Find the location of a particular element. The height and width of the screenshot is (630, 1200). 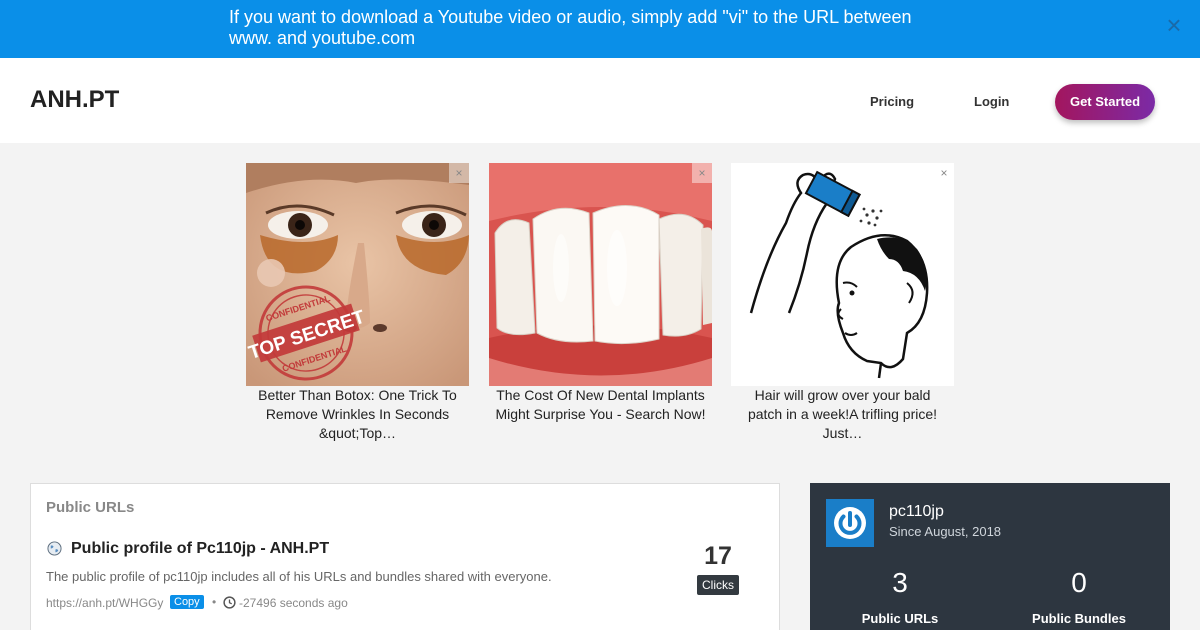

clock-icon is located at coordinates (229, 602).